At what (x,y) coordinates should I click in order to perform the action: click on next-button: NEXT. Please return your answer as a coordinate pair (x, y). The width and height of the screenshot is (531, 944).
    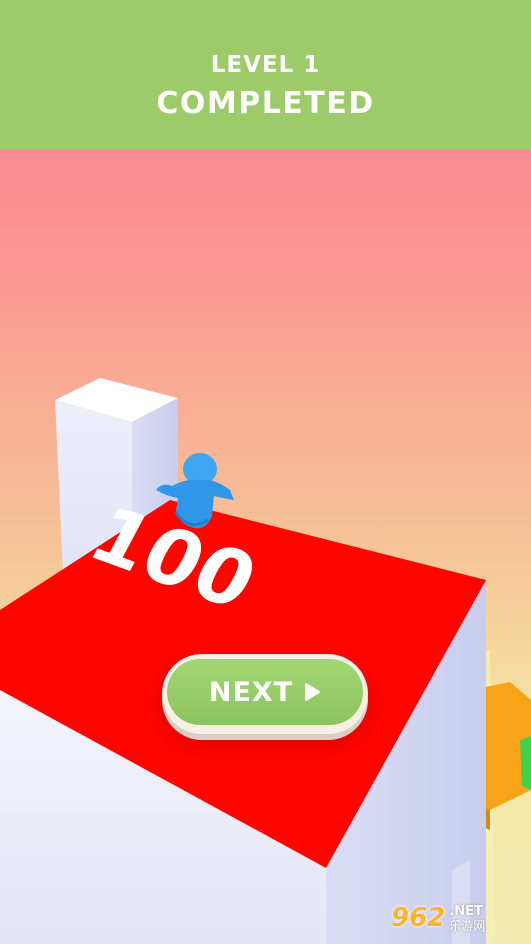
    Looking at the image, I should click on (265, 694).